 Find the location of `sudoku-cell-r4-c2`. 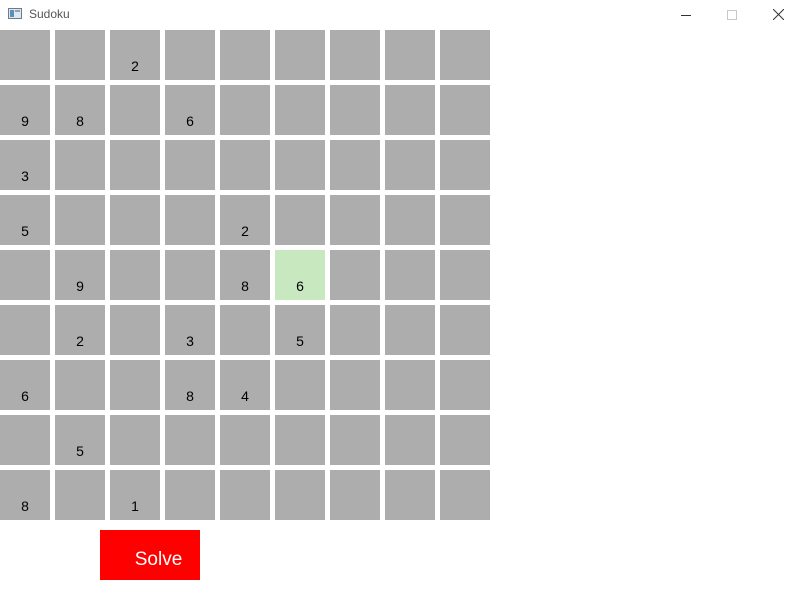

sudoku-cell-r4-c2 is located at coordinates (80, 220).